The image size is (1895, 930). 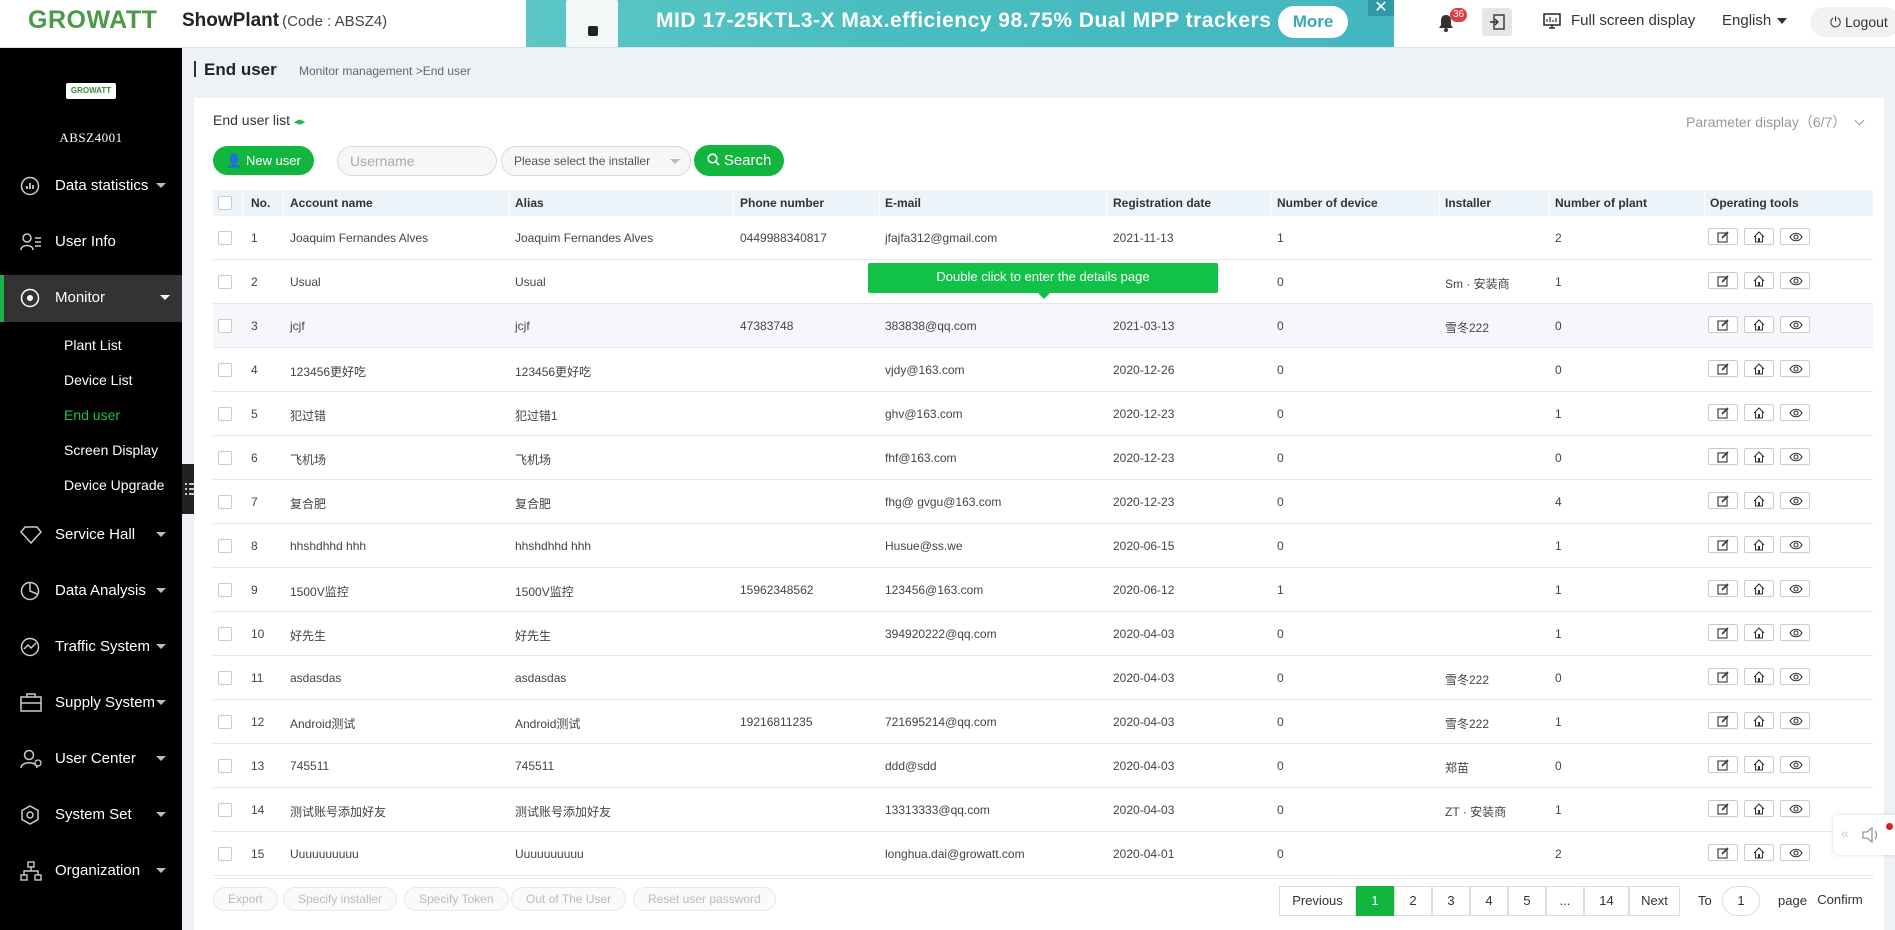 What do you see at coordinates (1043, 458) in the screenshot?
I see `table-row: 6 飞机场 飞机场 fhf@163.com 2020-12-23 0 0` at bounding box center [1043, 458].